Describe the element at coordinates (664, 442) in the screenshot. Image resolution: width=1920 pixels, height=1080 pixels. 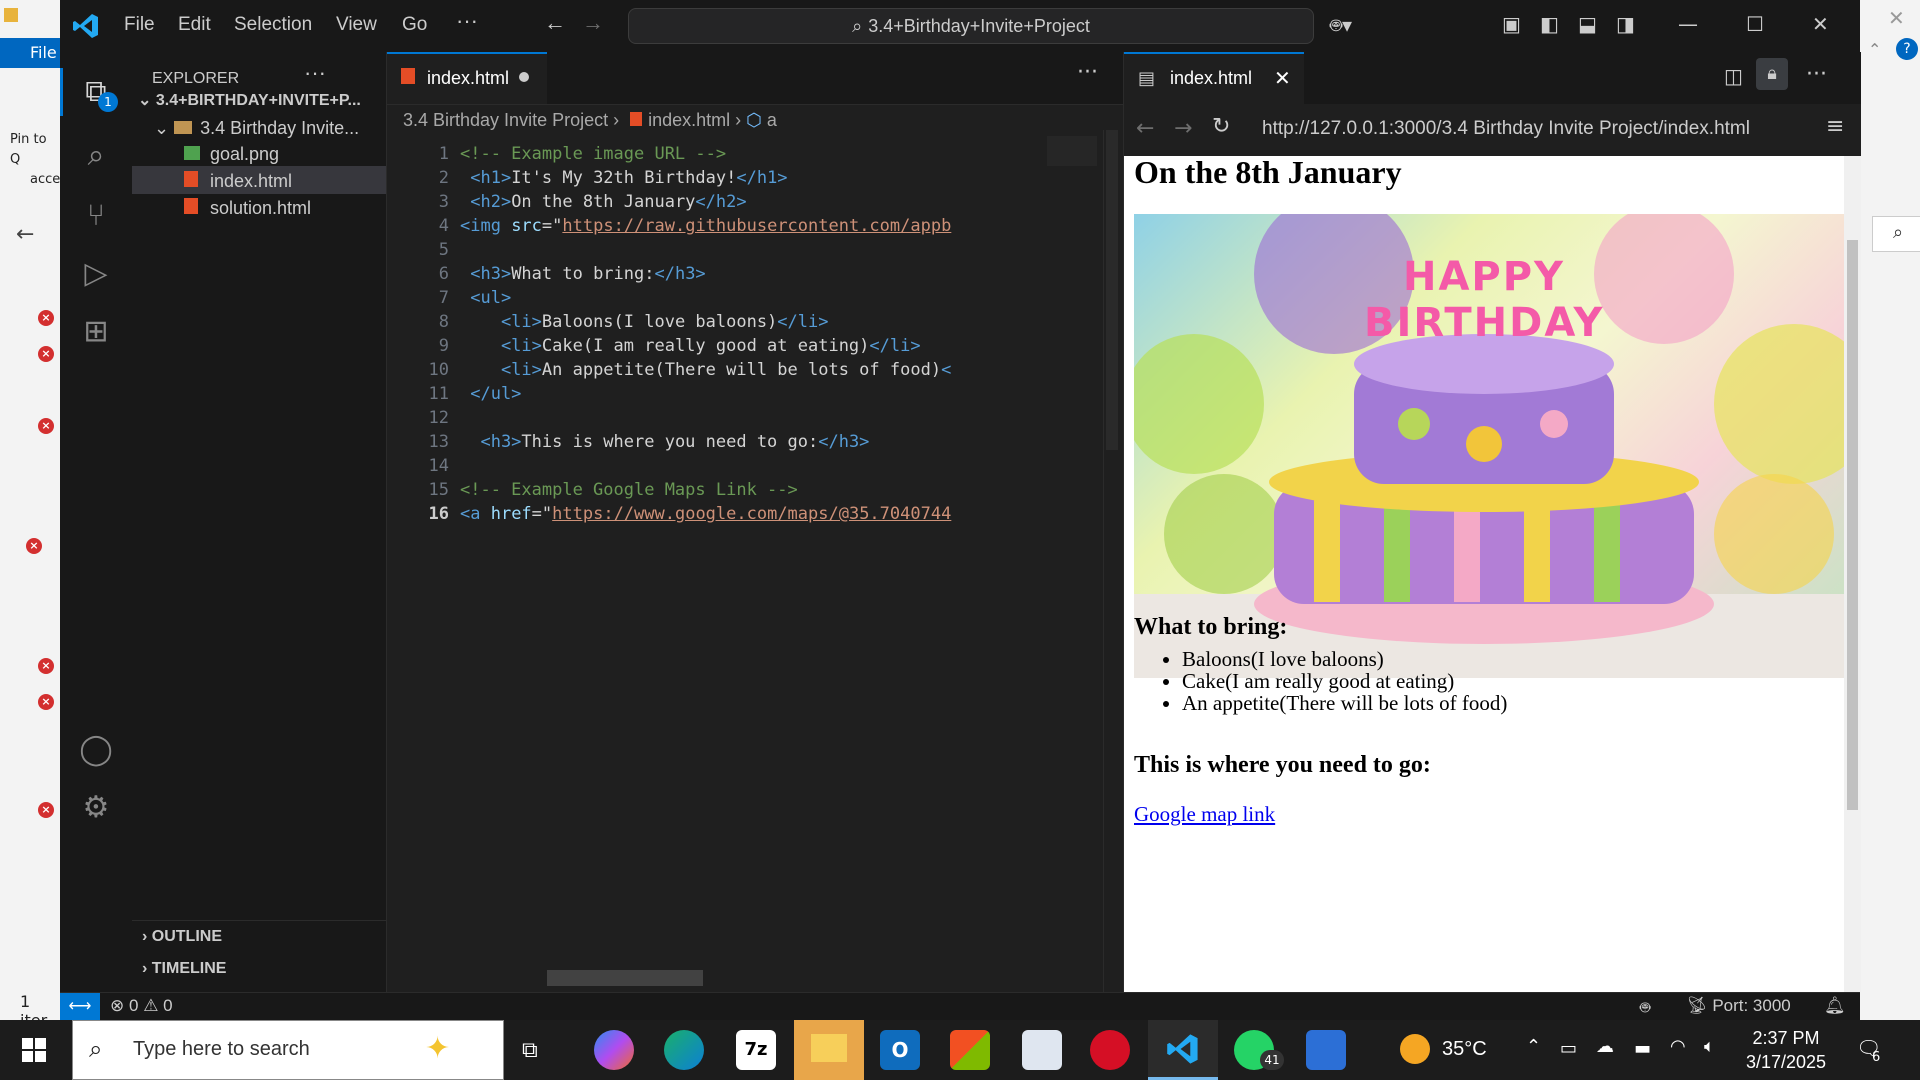
I see `code-line: <h3>This is where you need to go:</h3>` at that location.